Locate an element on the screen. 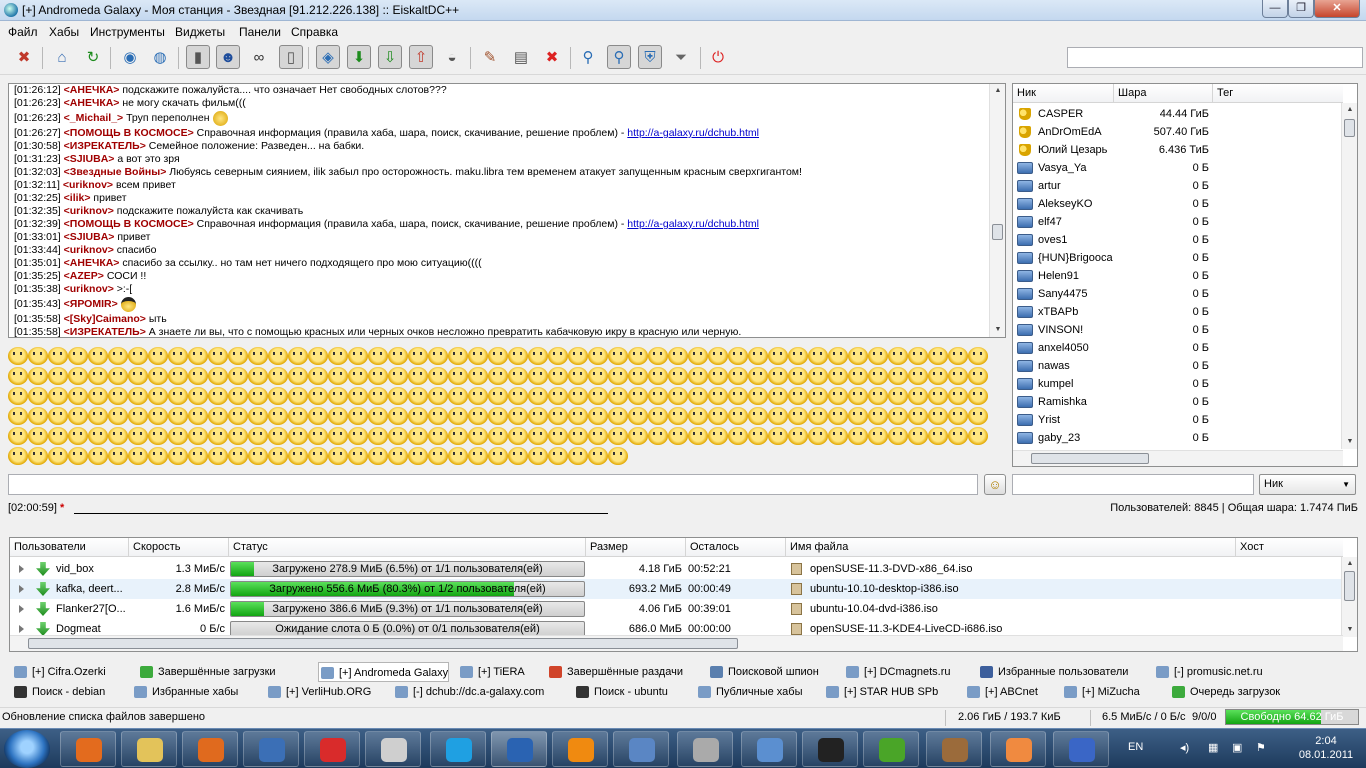  user-row: {HUN}Brigooca 0 Б is located at coordinates (1178, 258).